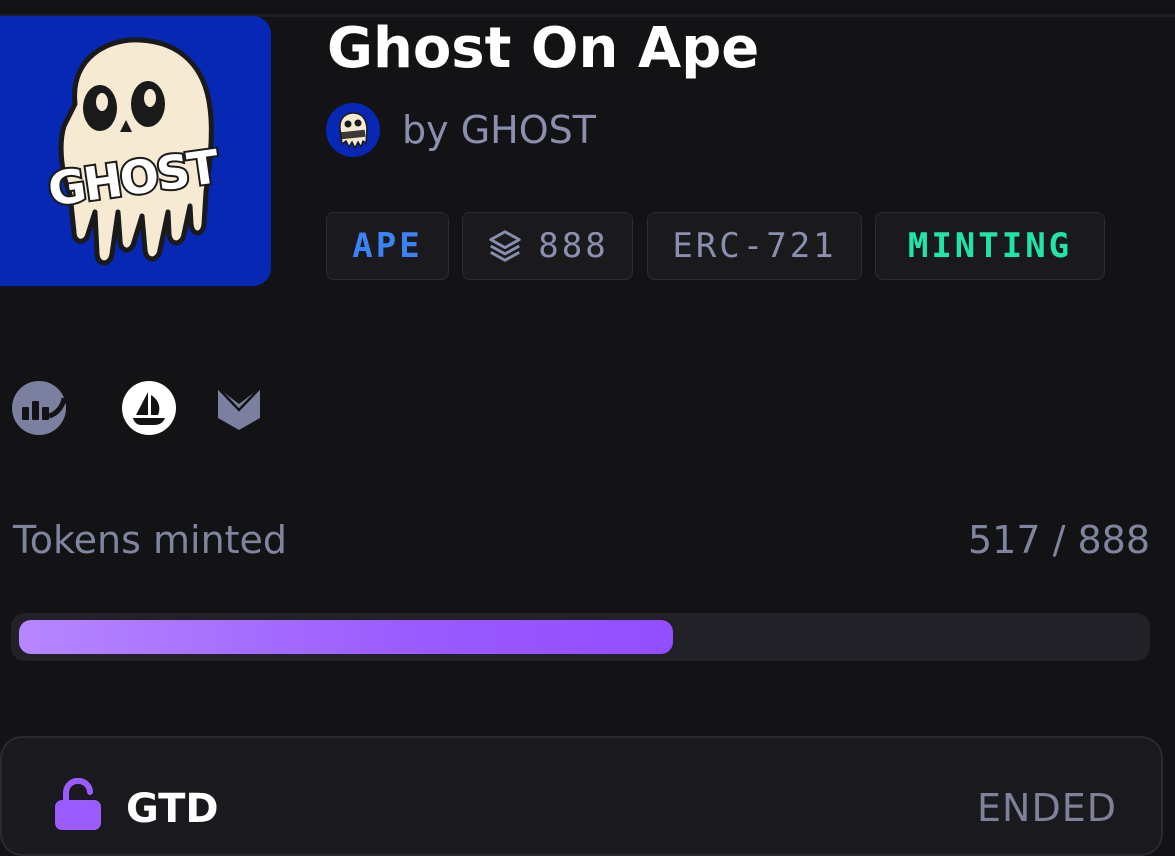  I want to click on opensea-boat-icon, so click(149, 408).